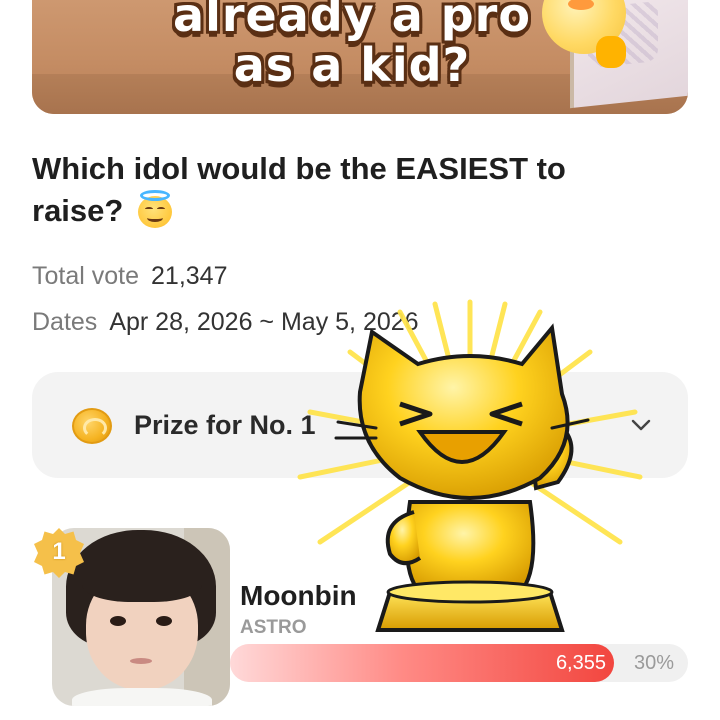 The width and height of the screenshot is (720, 720). Describe the element at coordinates (65, 322) in the screenshot. I see `dates-label: Dates` at that location.